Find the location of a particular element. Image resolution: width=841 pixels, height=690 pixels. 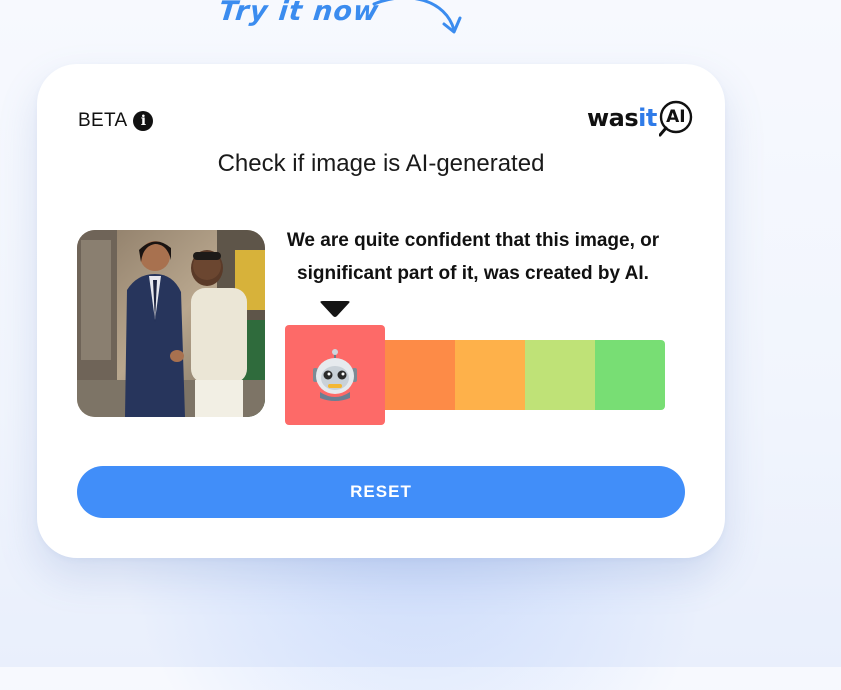

beta-badge: BETA i is located at coordinates (116, 121).